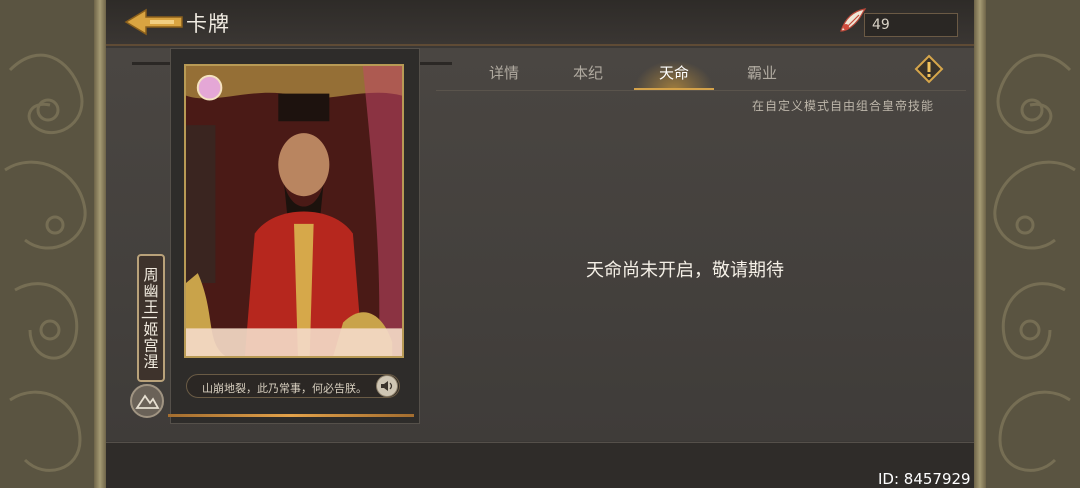  I want to click on back-button, so click(156, 22).